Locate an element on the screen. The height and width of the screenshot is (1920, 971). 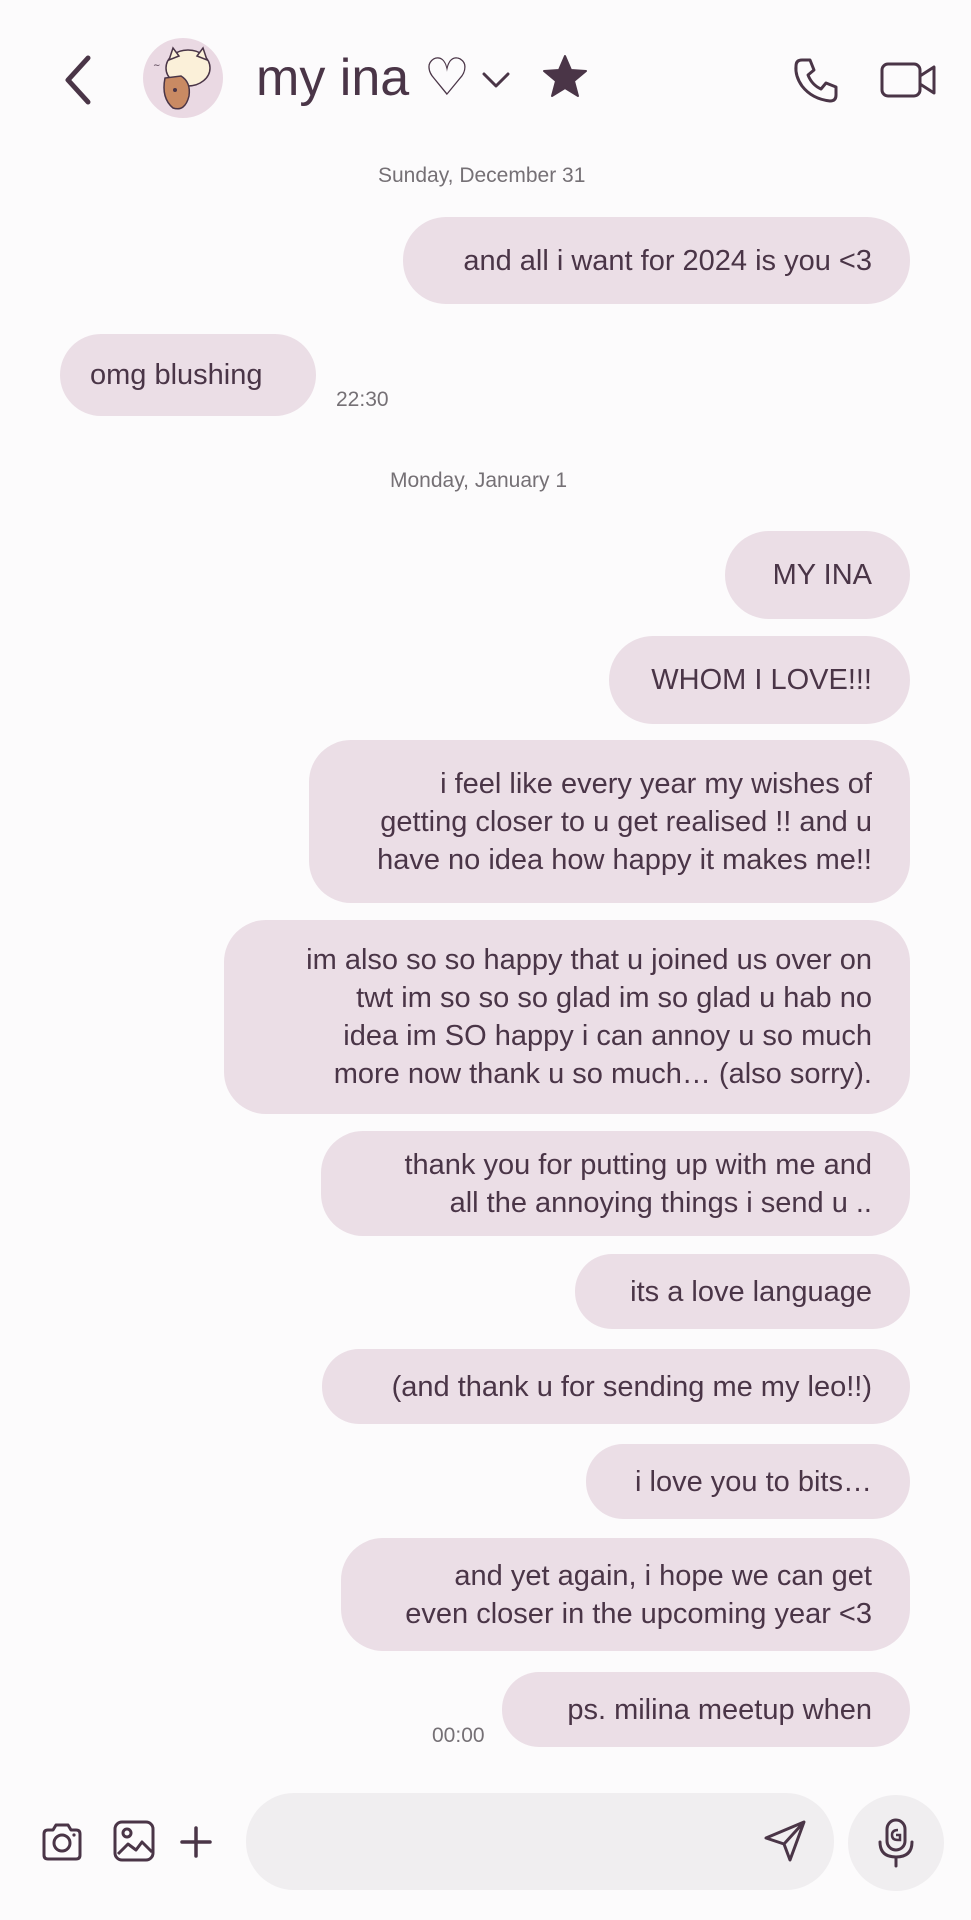
contact-name: my ina ♡ is located at coordinates (363, 78).